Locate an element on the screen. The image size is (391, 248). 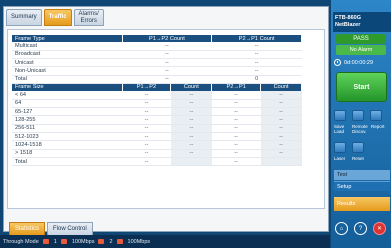
menu-results: Results is located at coordinates (362, 204).